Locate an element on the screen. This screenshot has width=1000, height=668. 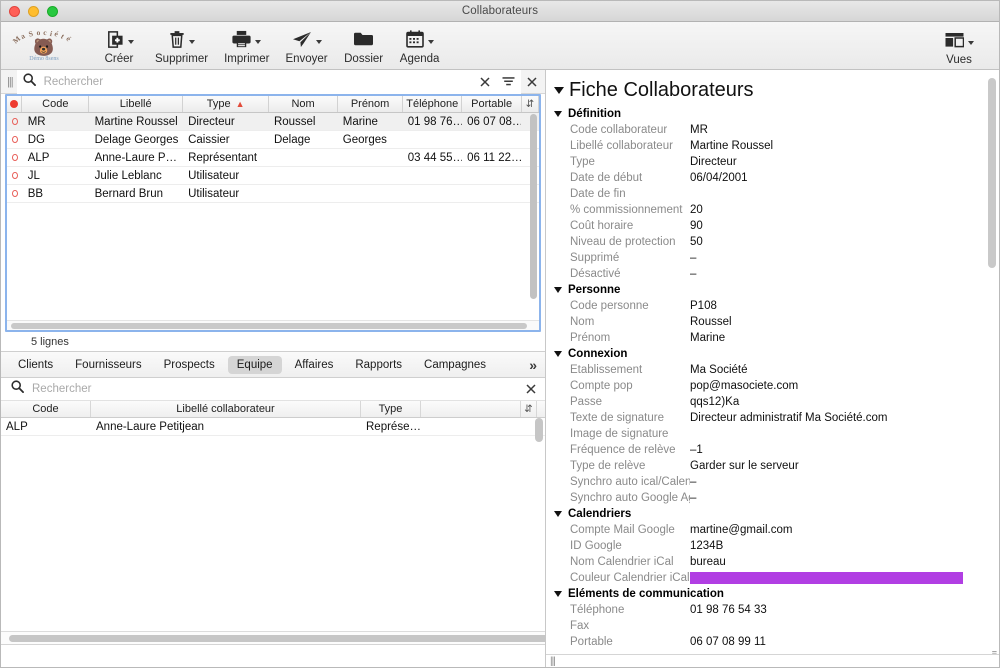
table-horizontal-scrollbar is located at coordinates (273, 325).